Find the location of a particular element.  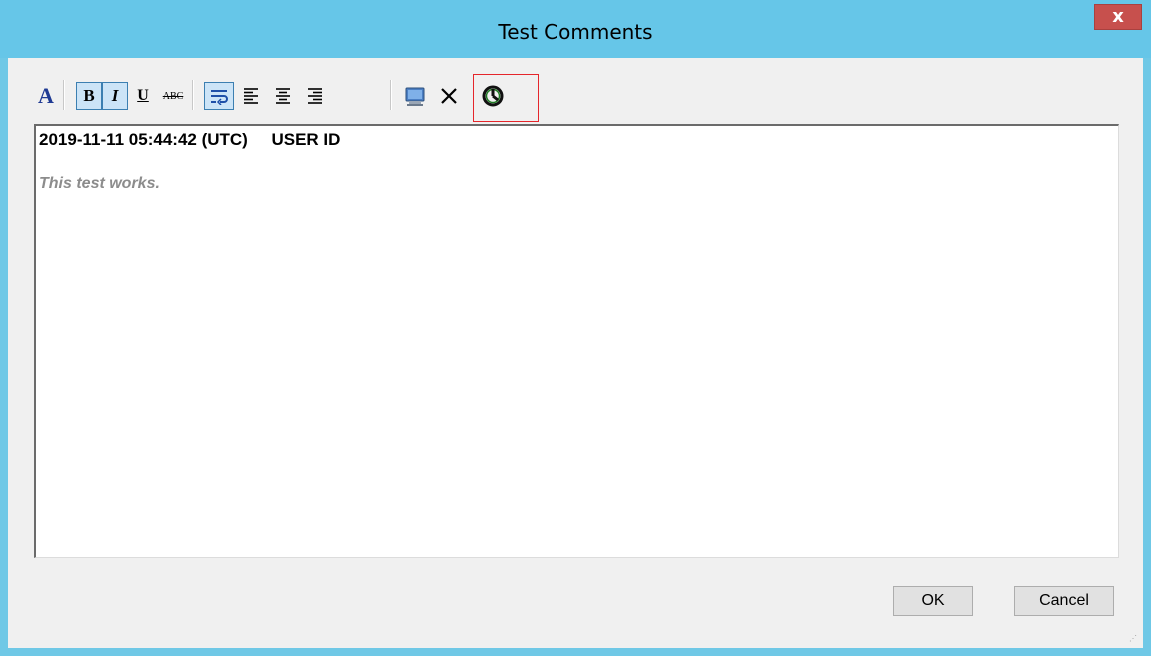

underline-button: U is located at coordinates (143, 96).